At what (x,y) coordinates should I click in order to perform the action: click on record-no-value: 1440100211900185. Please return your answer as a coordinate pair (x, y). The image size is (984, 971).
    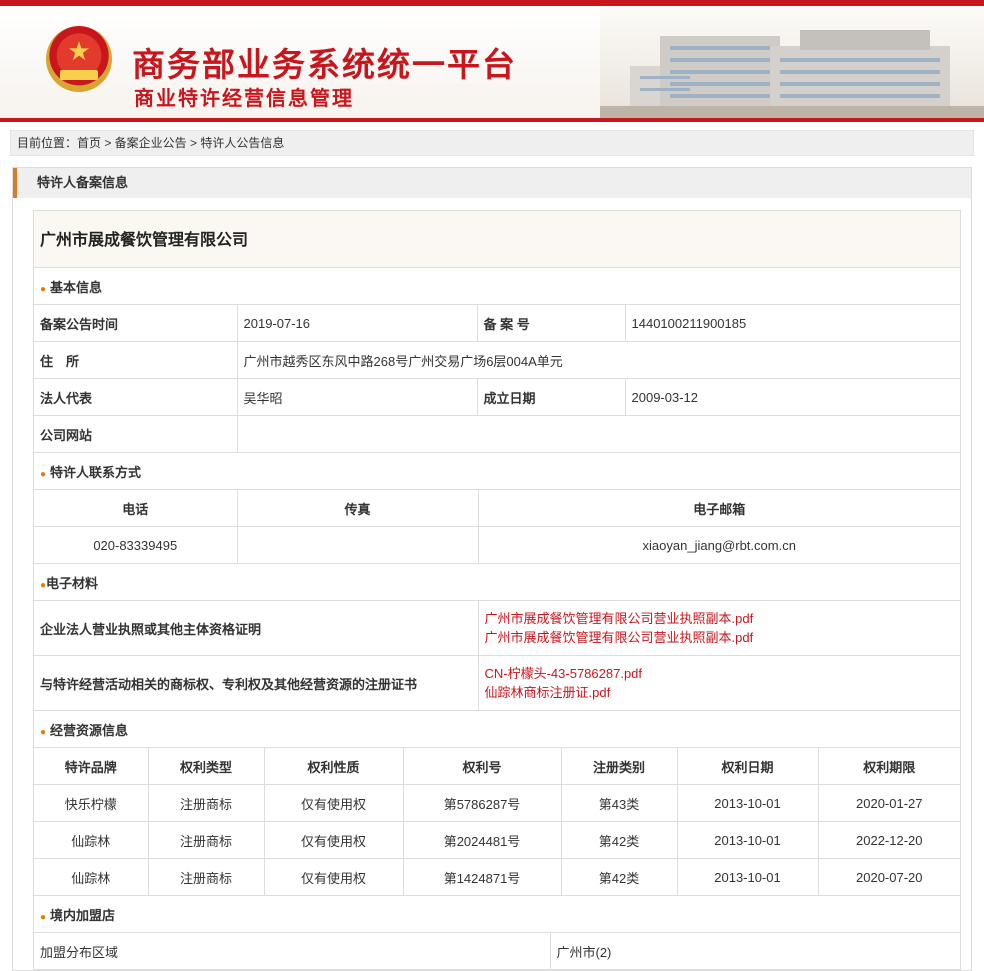
    Looking at the image, I should click on (792, 323).